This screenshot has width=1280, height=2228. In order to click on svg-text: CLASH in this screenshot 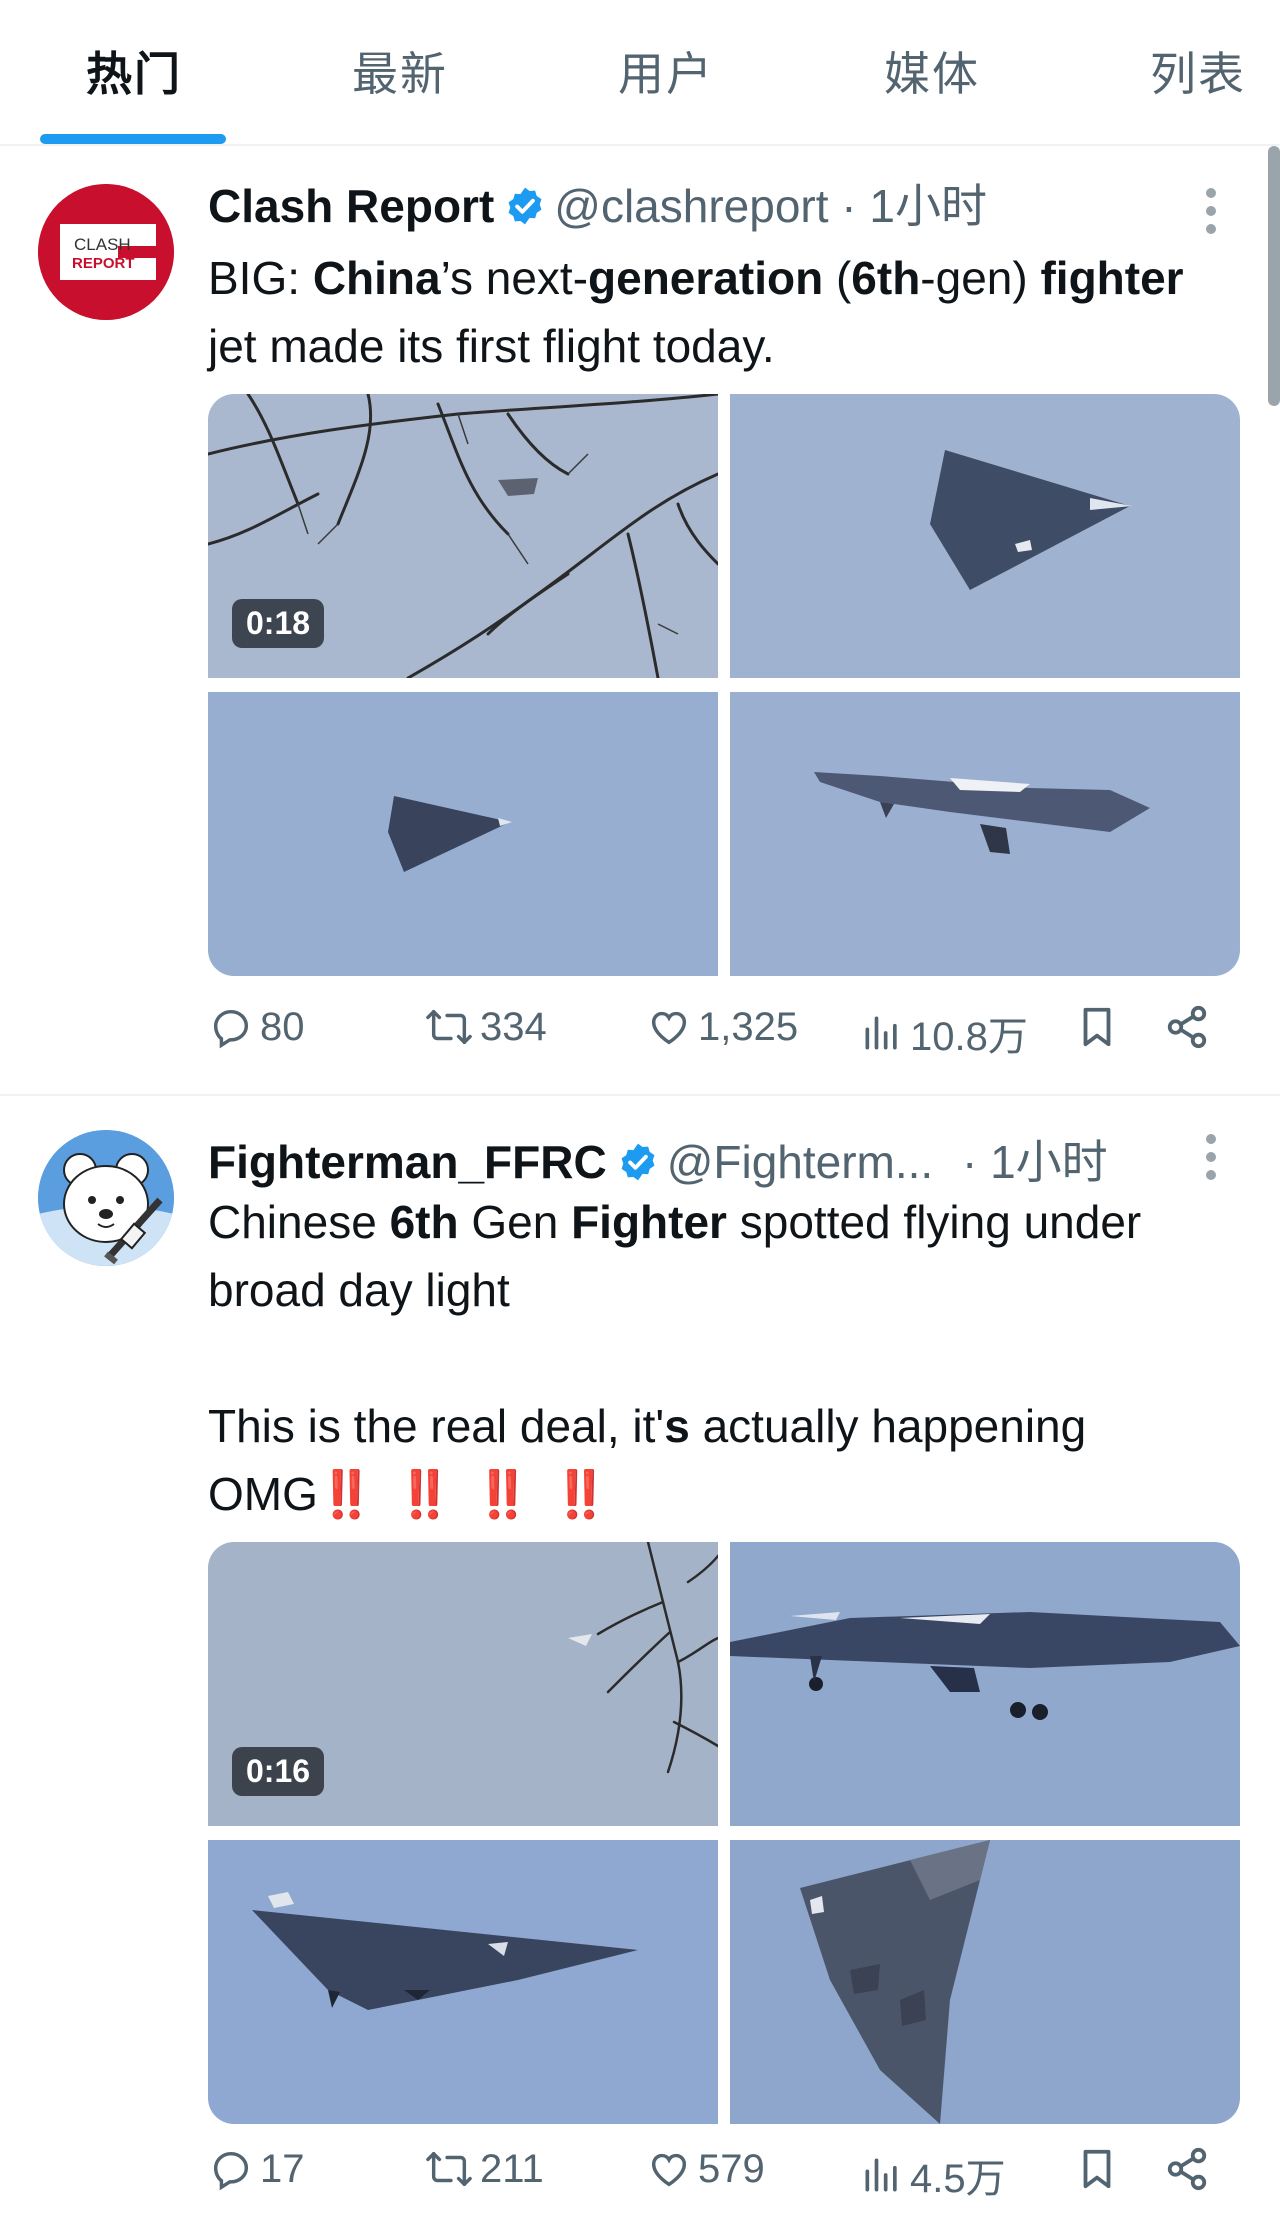, I will do `click(102, 244)`.